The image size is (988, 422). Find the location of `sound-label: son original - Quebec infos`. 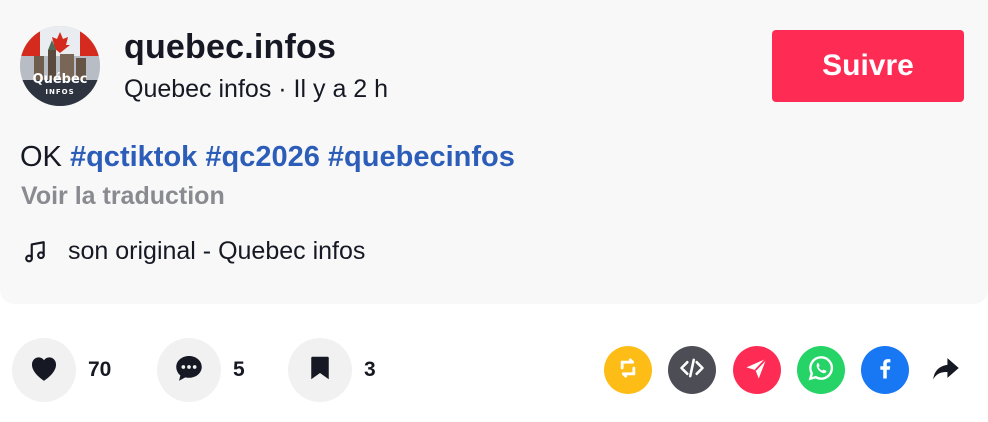

sound-label: son original - Quebec infos is located at coordinates (217, 251).